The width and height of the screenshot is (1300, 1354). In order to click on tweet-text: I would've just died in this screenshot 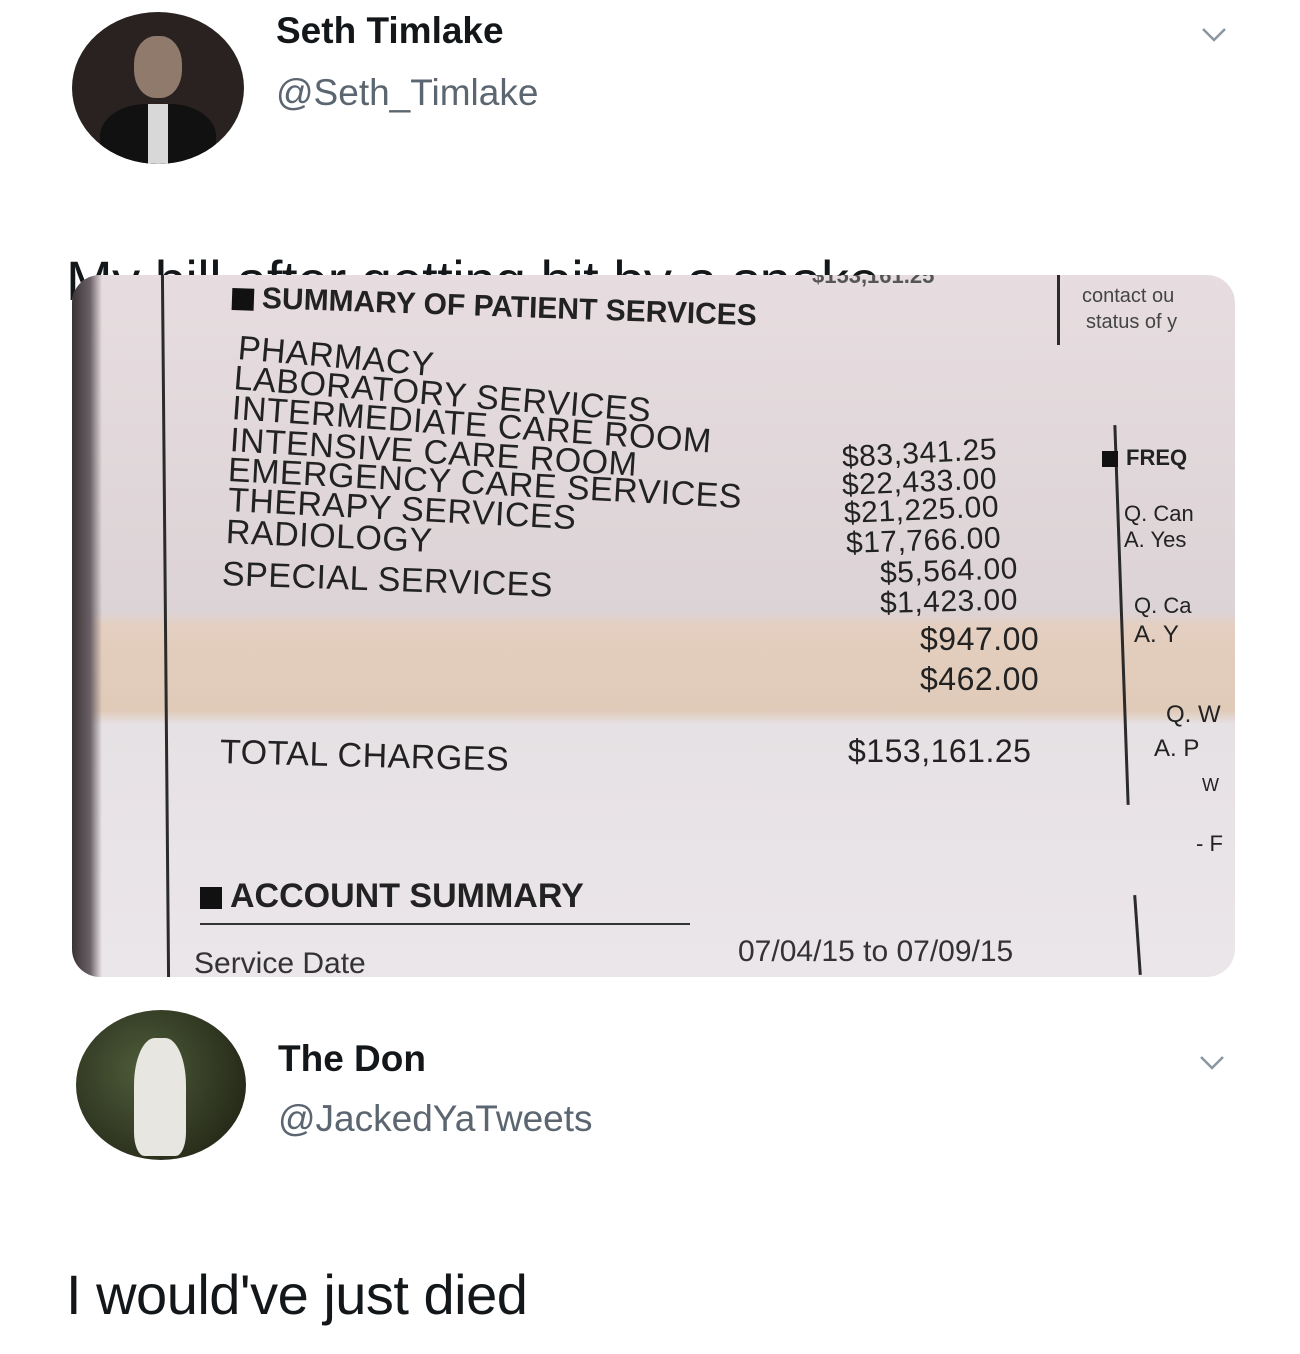, I will do `click(297, 1294)`.